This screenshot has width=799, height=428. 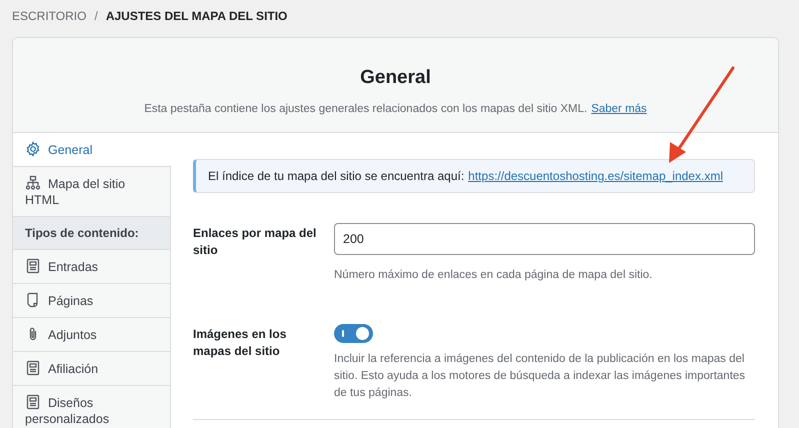 I want to click on notice-text: El índice de tu mapa del sitio se encuentra aquí:, so click(x=336, y=176).